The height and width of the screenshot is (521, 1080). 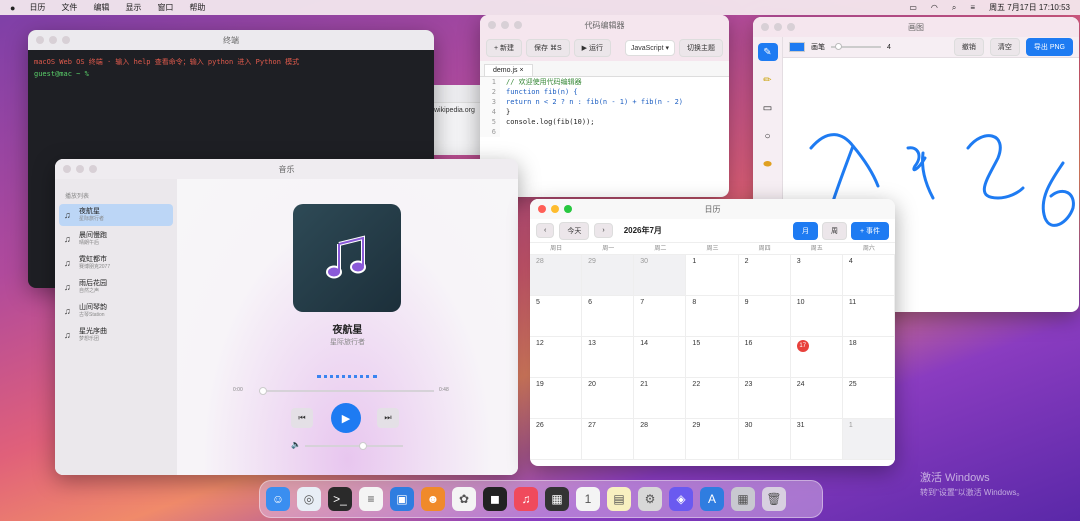 What do you see at coordinates (868, 316) in the screenshot?
I see `calendar-day: 11` at bounding box center [868, 316].